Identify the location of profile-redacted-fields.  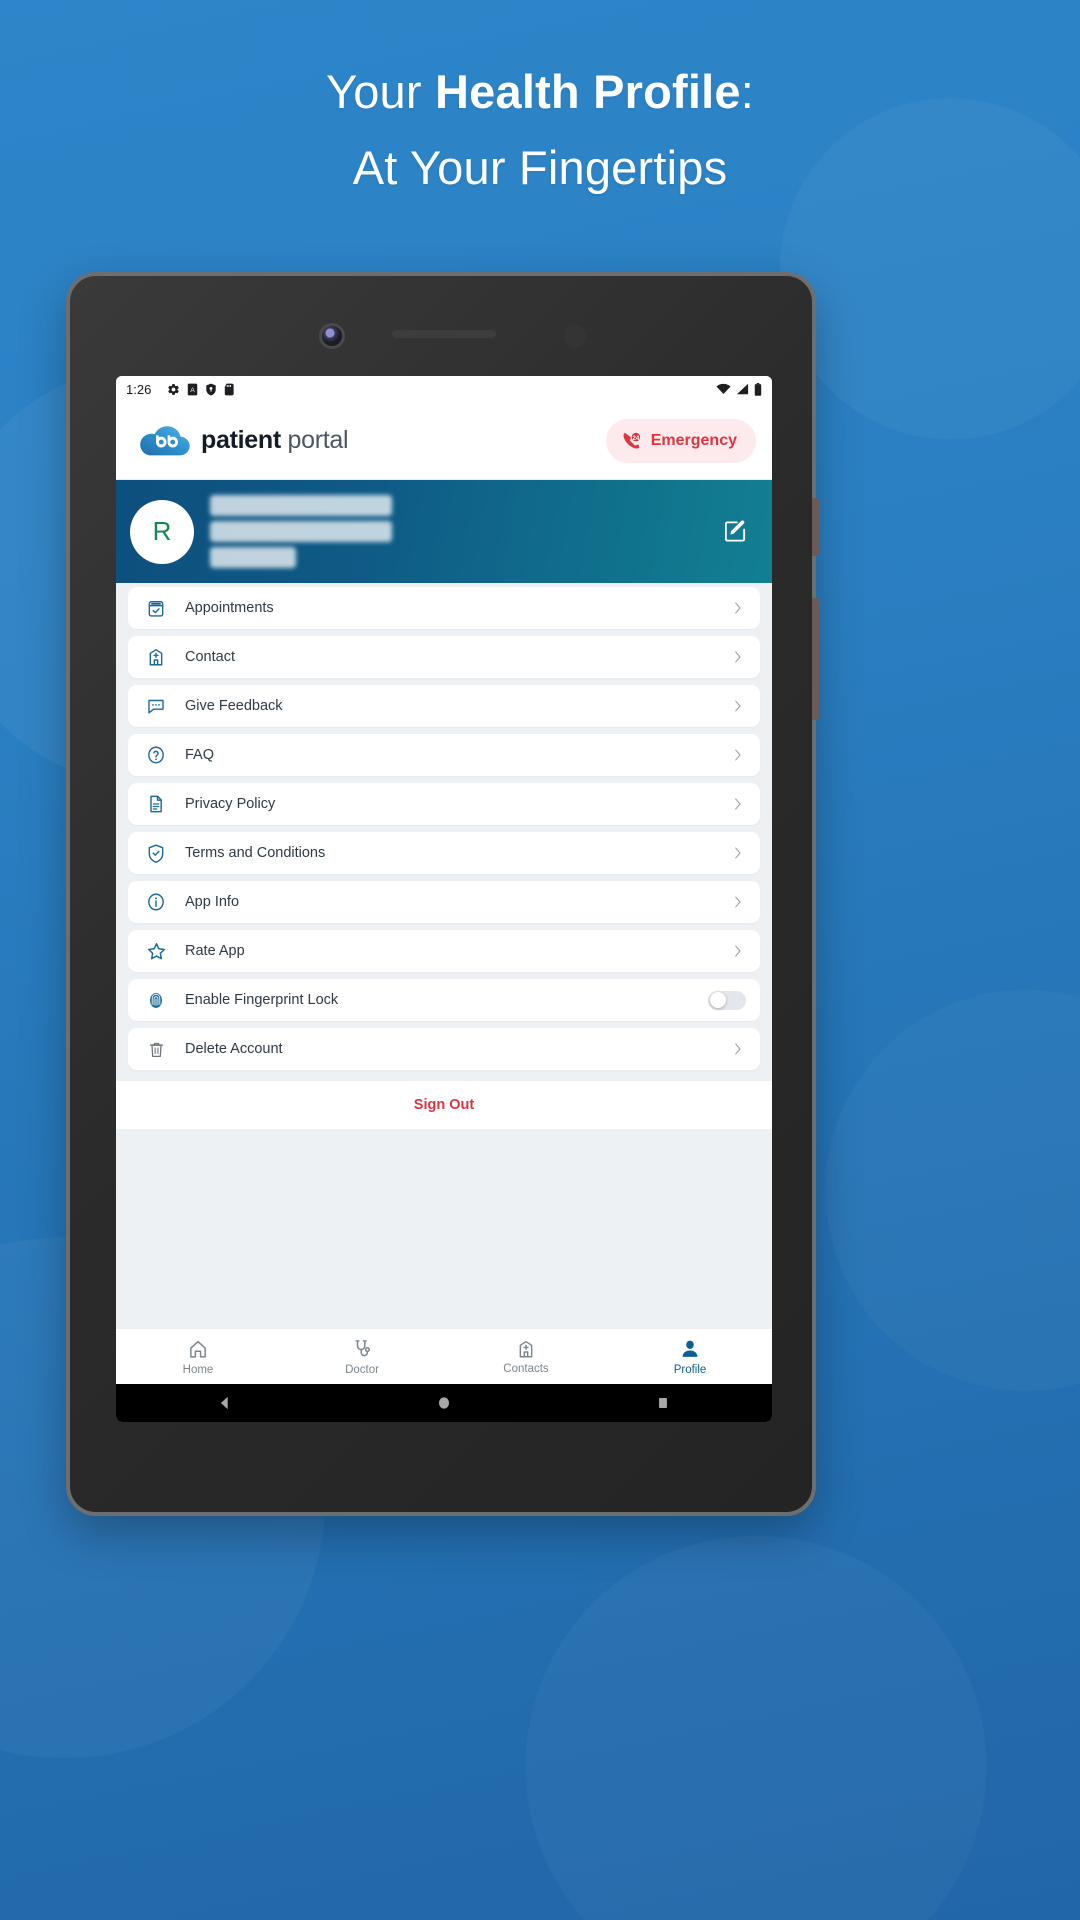
(301, 531).